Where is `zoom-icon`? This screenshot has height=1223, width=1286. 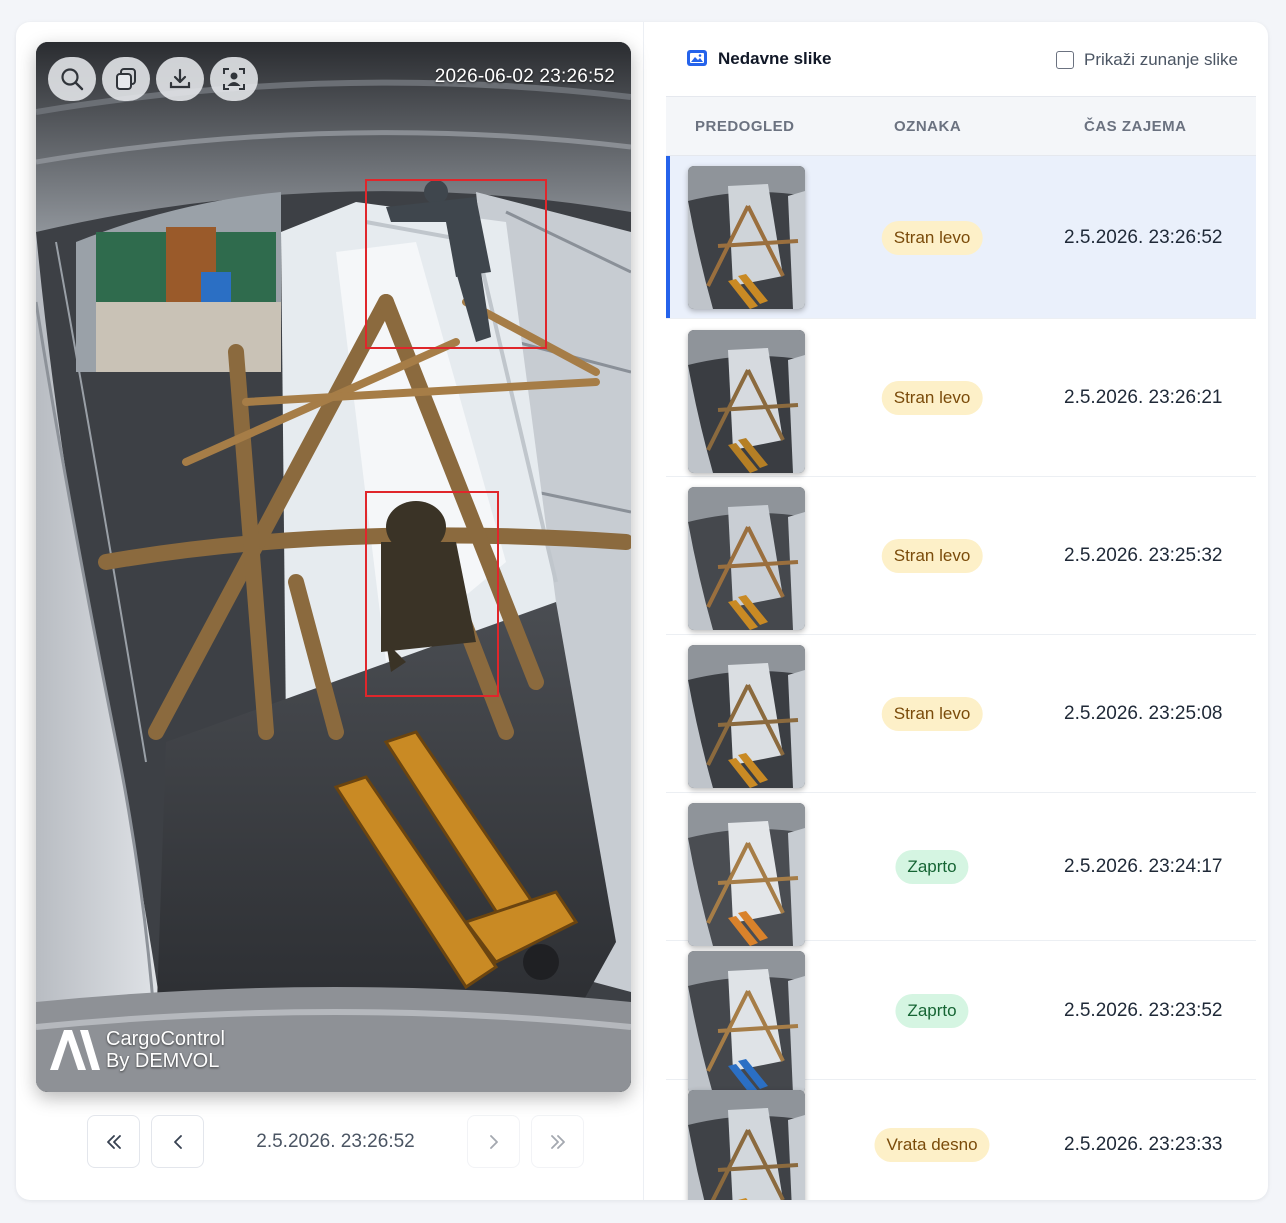
zoom-icon is located at coordinates (72, 79).